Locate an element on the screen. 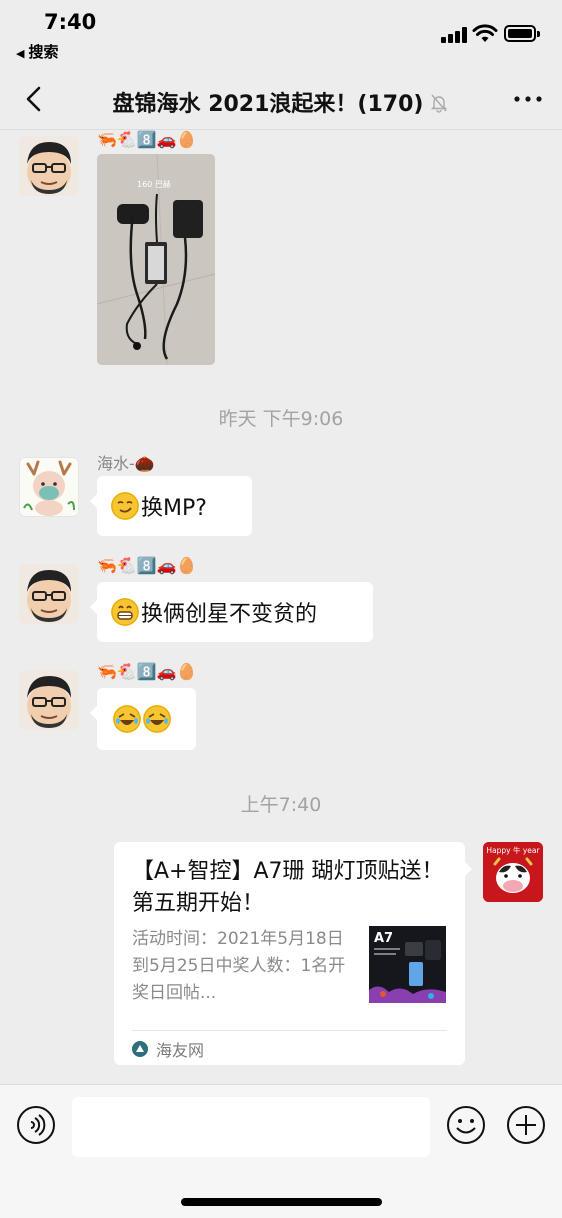 The image size is (562, 1218). avatar: Happy 牛 year is located at coordinates (513, 872).